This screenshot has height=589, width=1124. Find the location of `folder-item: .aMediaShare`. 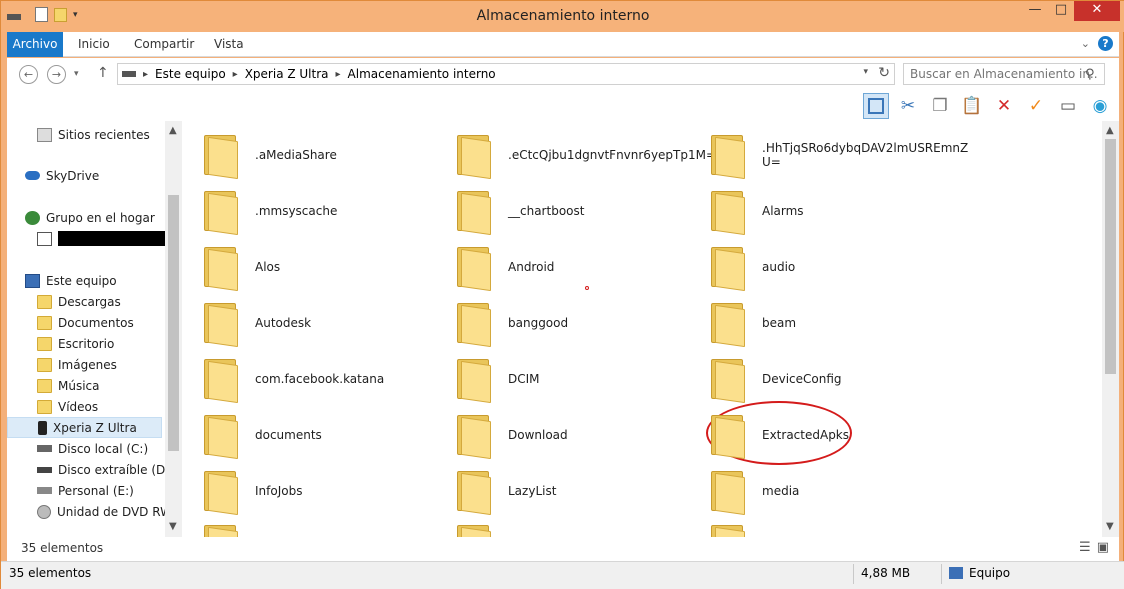

folder-item: .aMediaShare is located at coordinates (269, 155).